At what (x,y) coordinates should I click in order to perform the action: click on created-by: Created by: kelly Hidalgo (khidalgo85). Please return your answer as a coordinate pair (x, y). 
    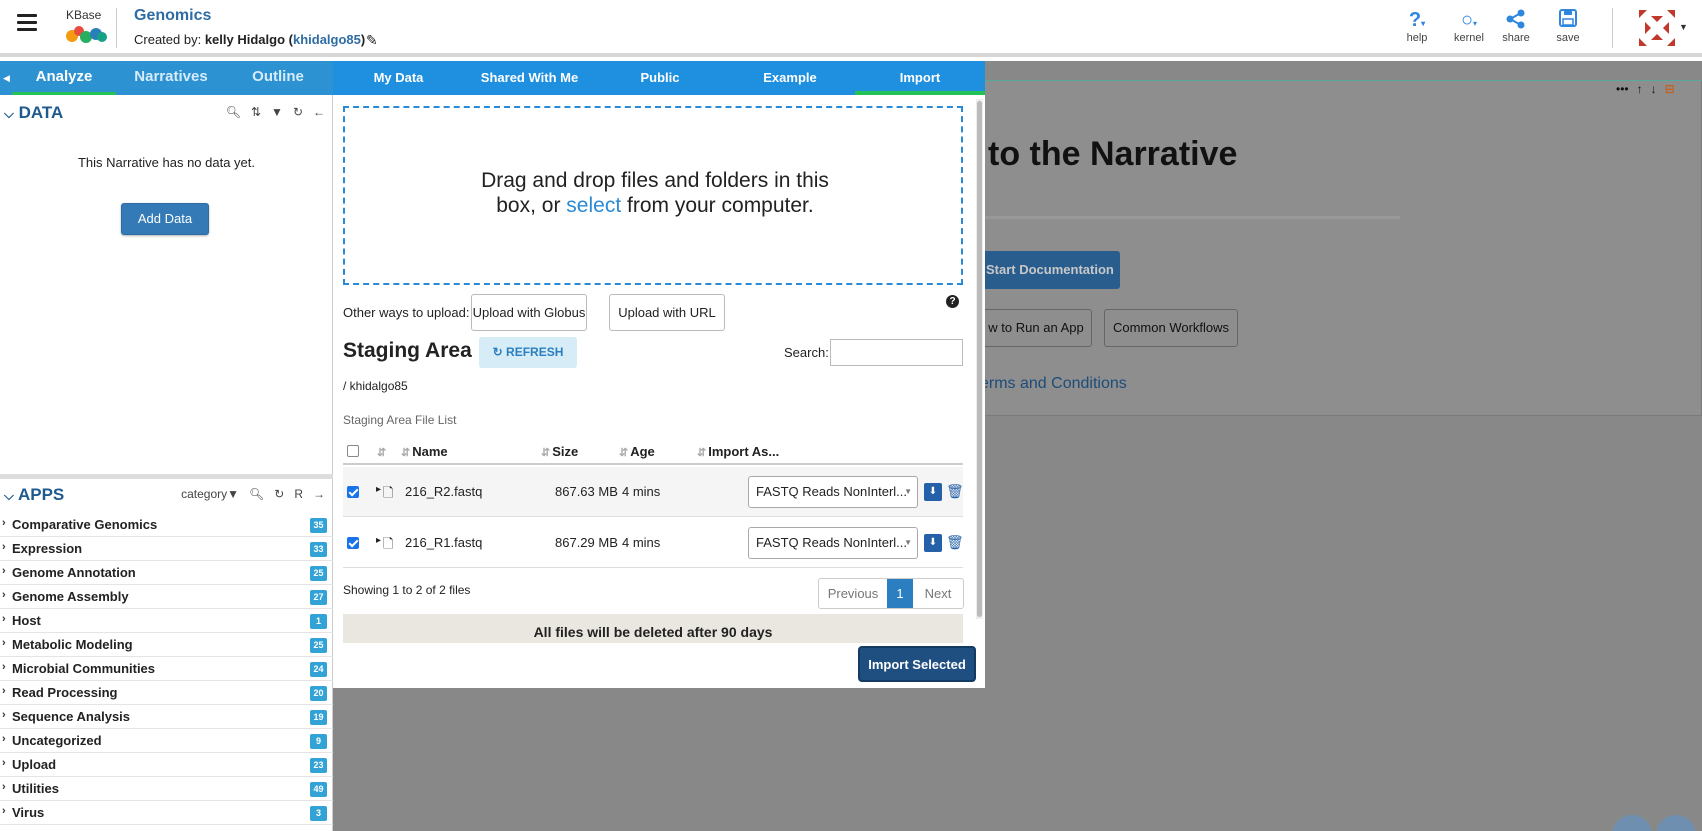
    Looking at the image, I should click on (250, 39).